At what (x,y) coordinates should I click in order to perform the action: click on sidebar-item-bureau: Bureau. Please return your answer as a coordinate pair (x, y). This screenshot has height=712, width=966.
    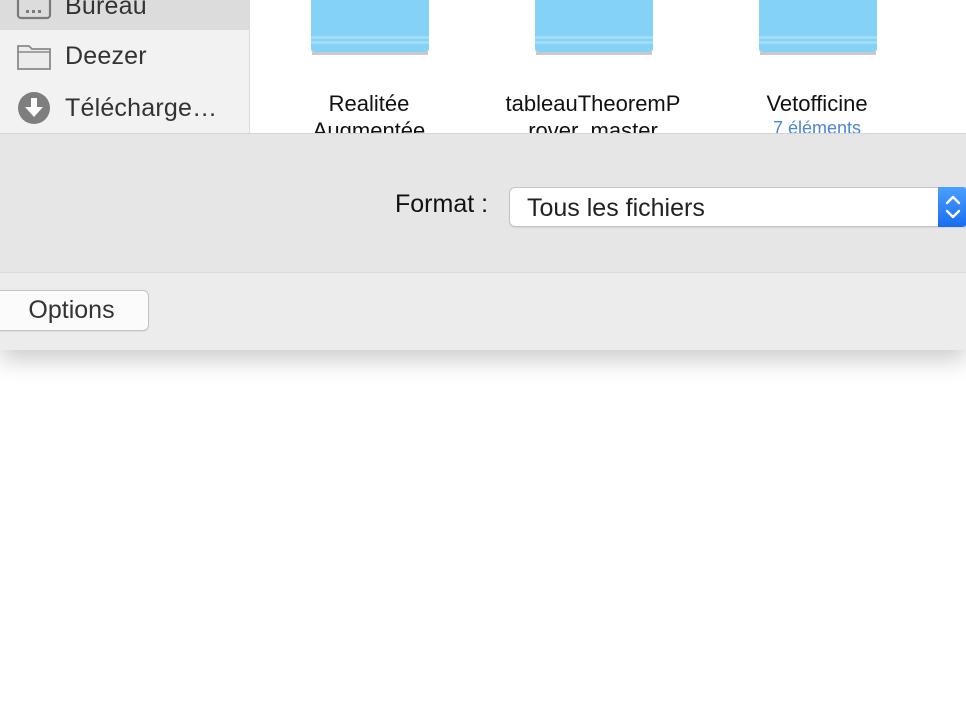
    Looking at the image, I should click on (124, 15).